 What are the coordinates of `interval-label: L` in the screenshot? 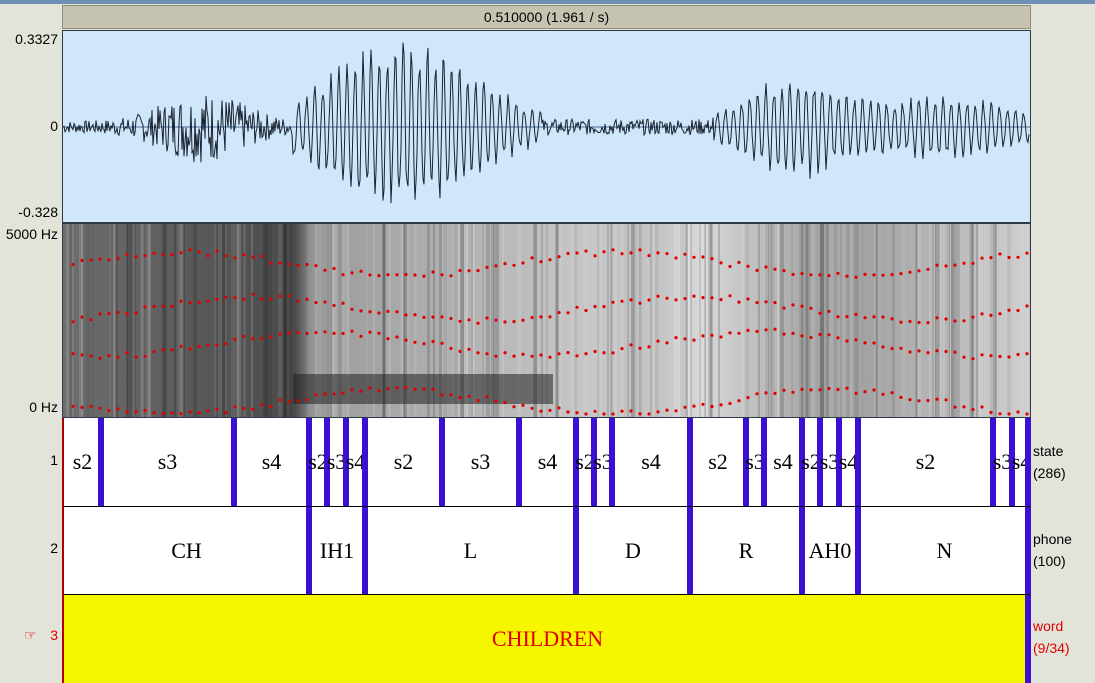 It's located at (470, 550).